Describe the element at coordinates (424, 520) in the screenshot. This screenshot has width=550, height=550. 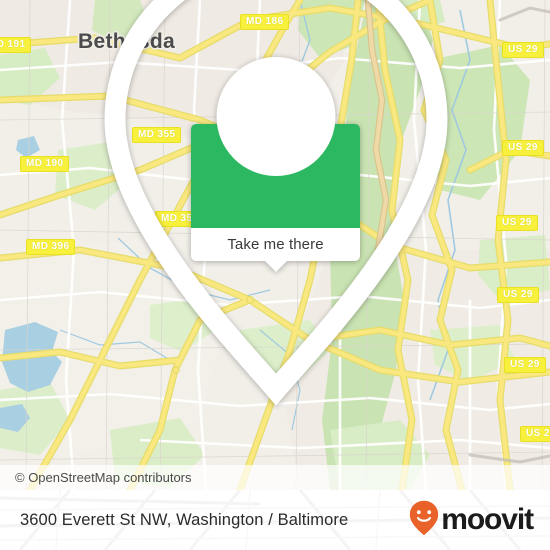
I see `moovit-pin-smiley-icon` at that location.